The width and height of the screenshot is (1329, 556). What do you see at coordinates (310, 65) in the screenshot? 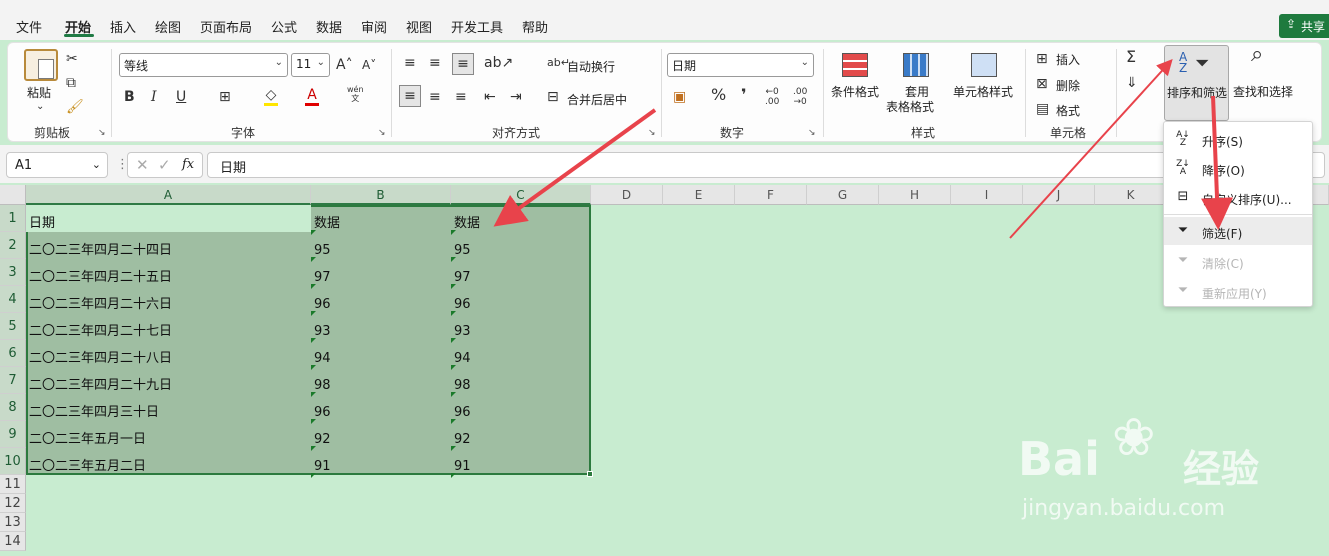
I see `font-size-select: 11 ⌄` at bounding box center [310, 65].